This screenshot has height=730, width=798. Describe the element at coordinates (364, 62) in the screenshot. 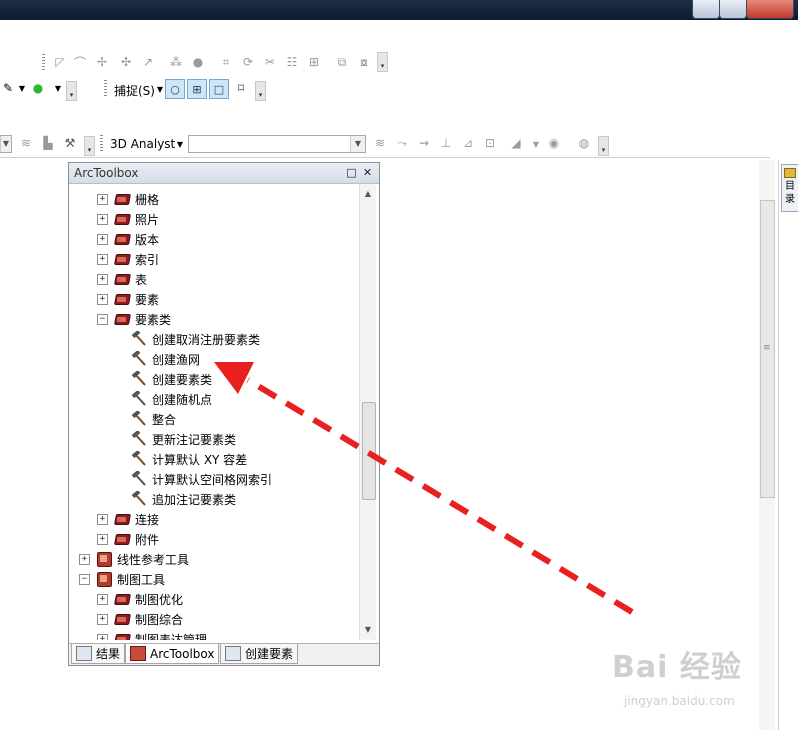

I see `paste-icon: ⧇` at that location.